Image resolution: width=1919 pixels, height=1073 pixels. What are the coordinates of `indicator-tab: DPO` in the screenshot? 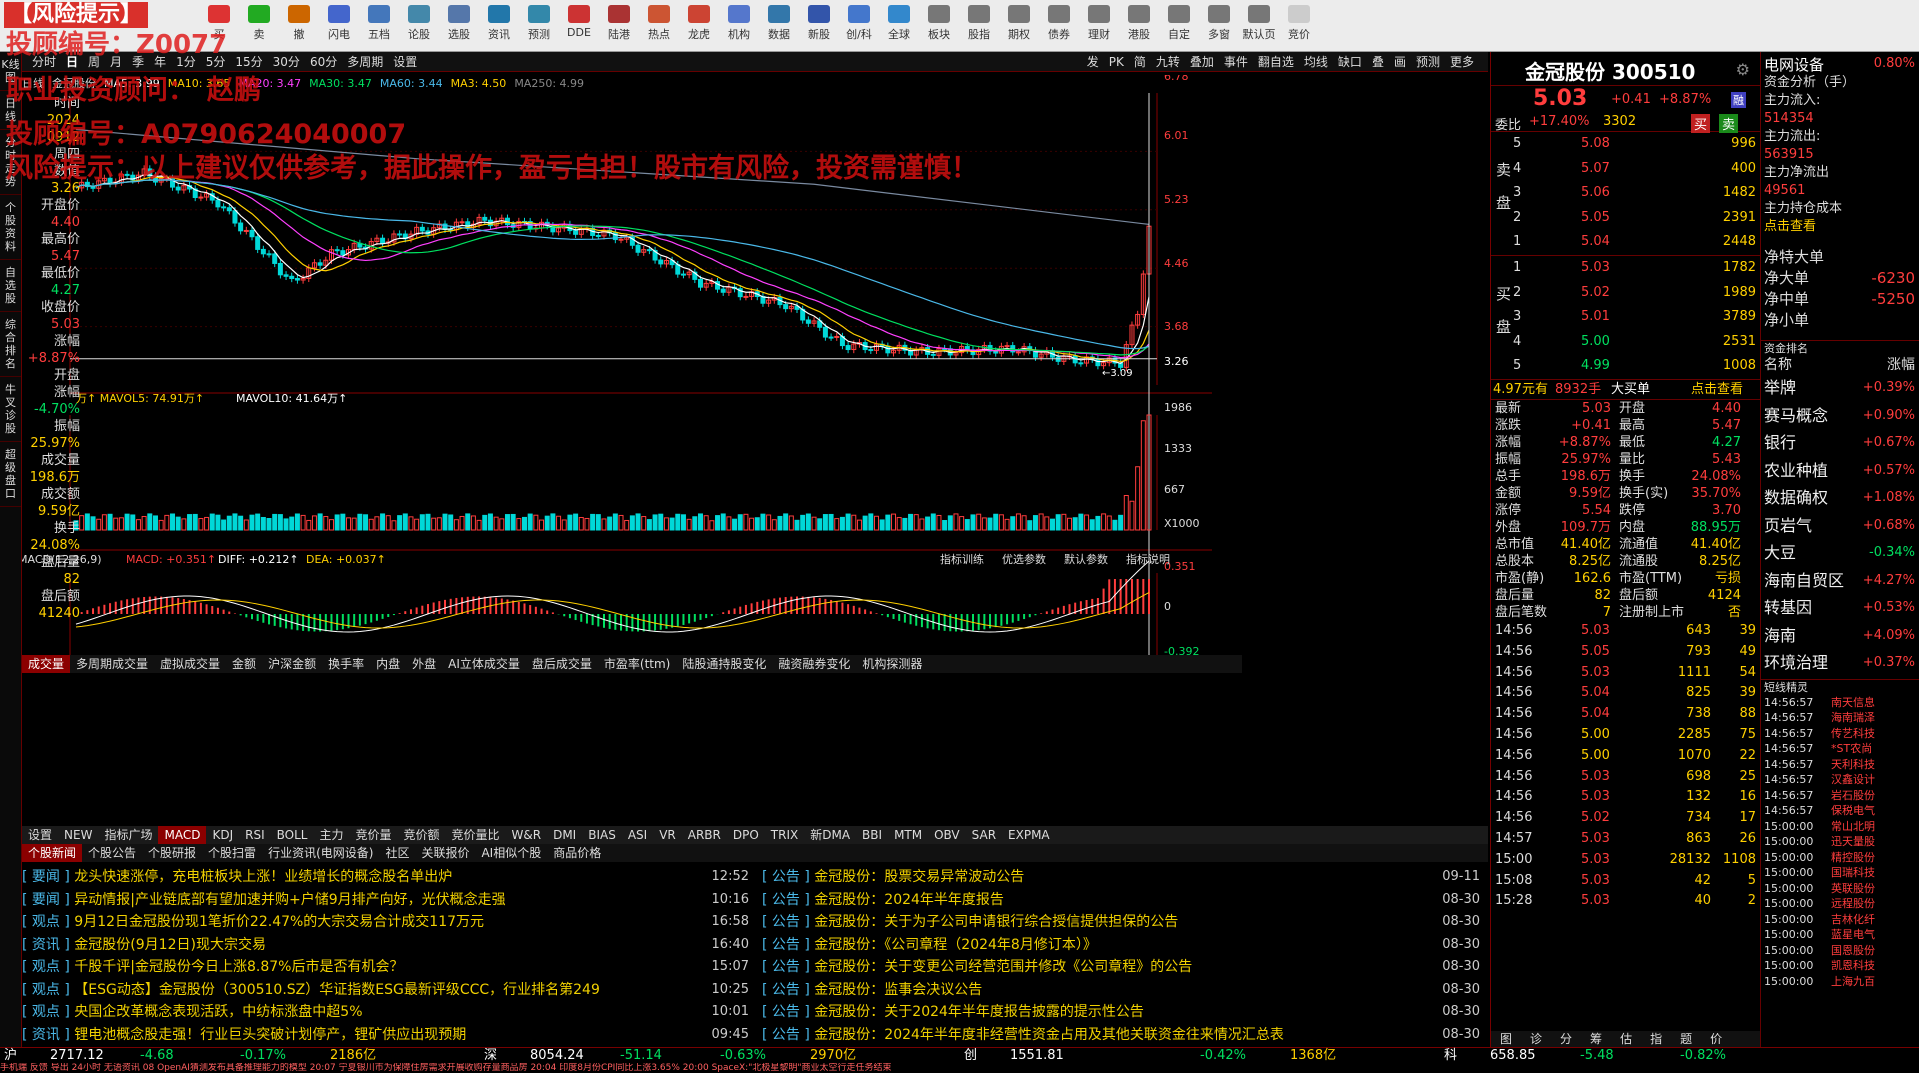 It's located at (746, 835).